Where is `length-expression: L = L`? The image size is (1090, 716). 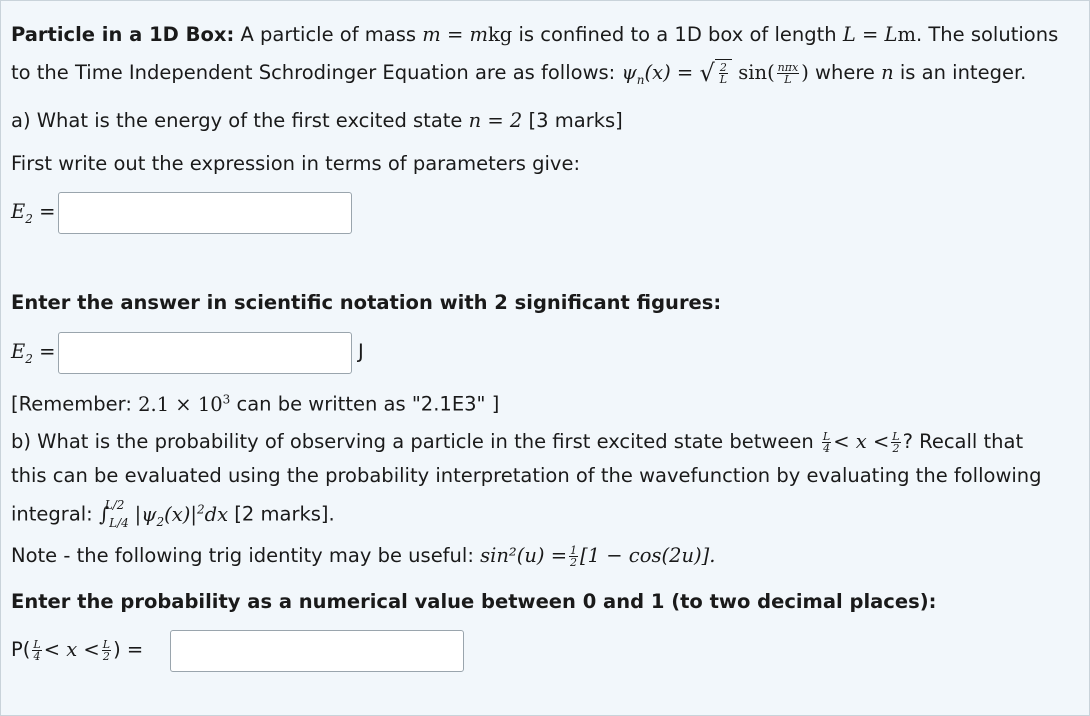
length-expression: L = L is located at coordinates (870, 34).